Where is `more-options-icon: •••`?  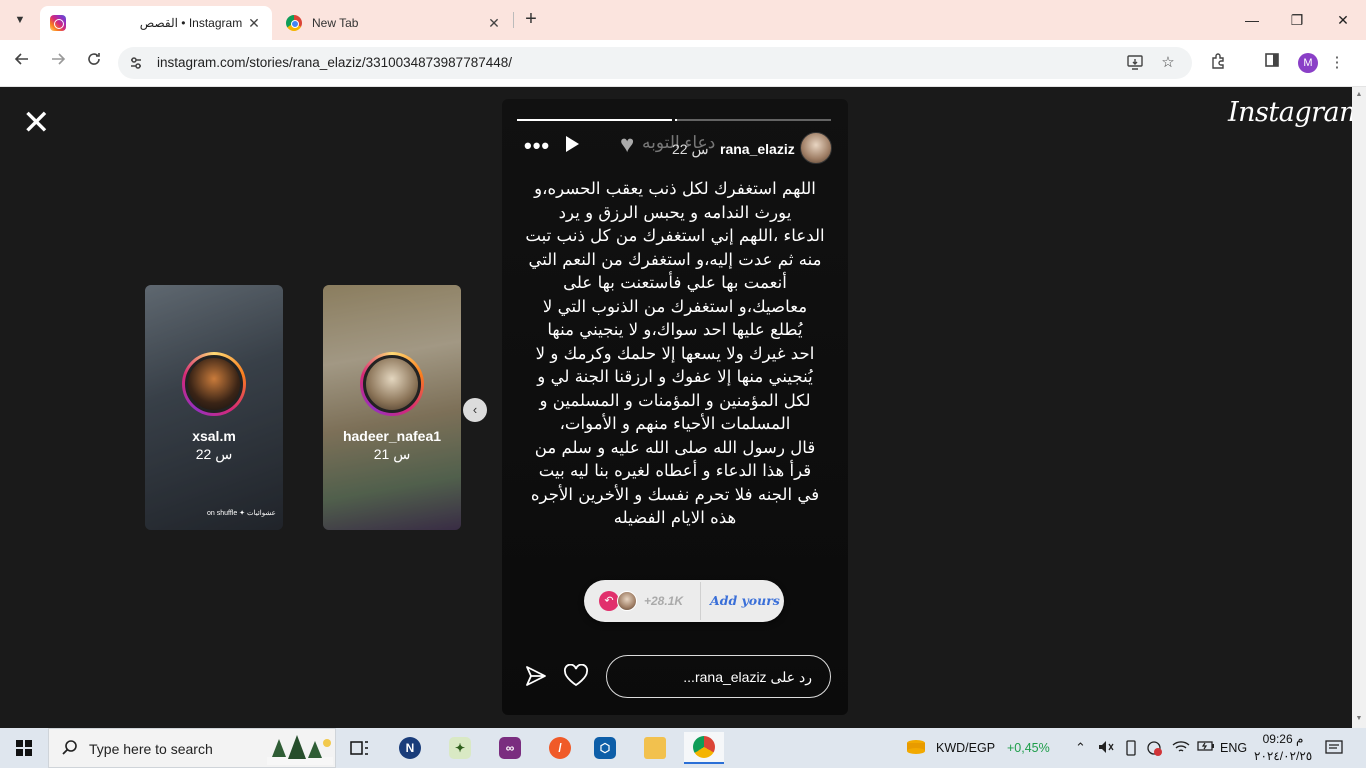 more-options-icon: ••• is located at coordinates (537, 146).